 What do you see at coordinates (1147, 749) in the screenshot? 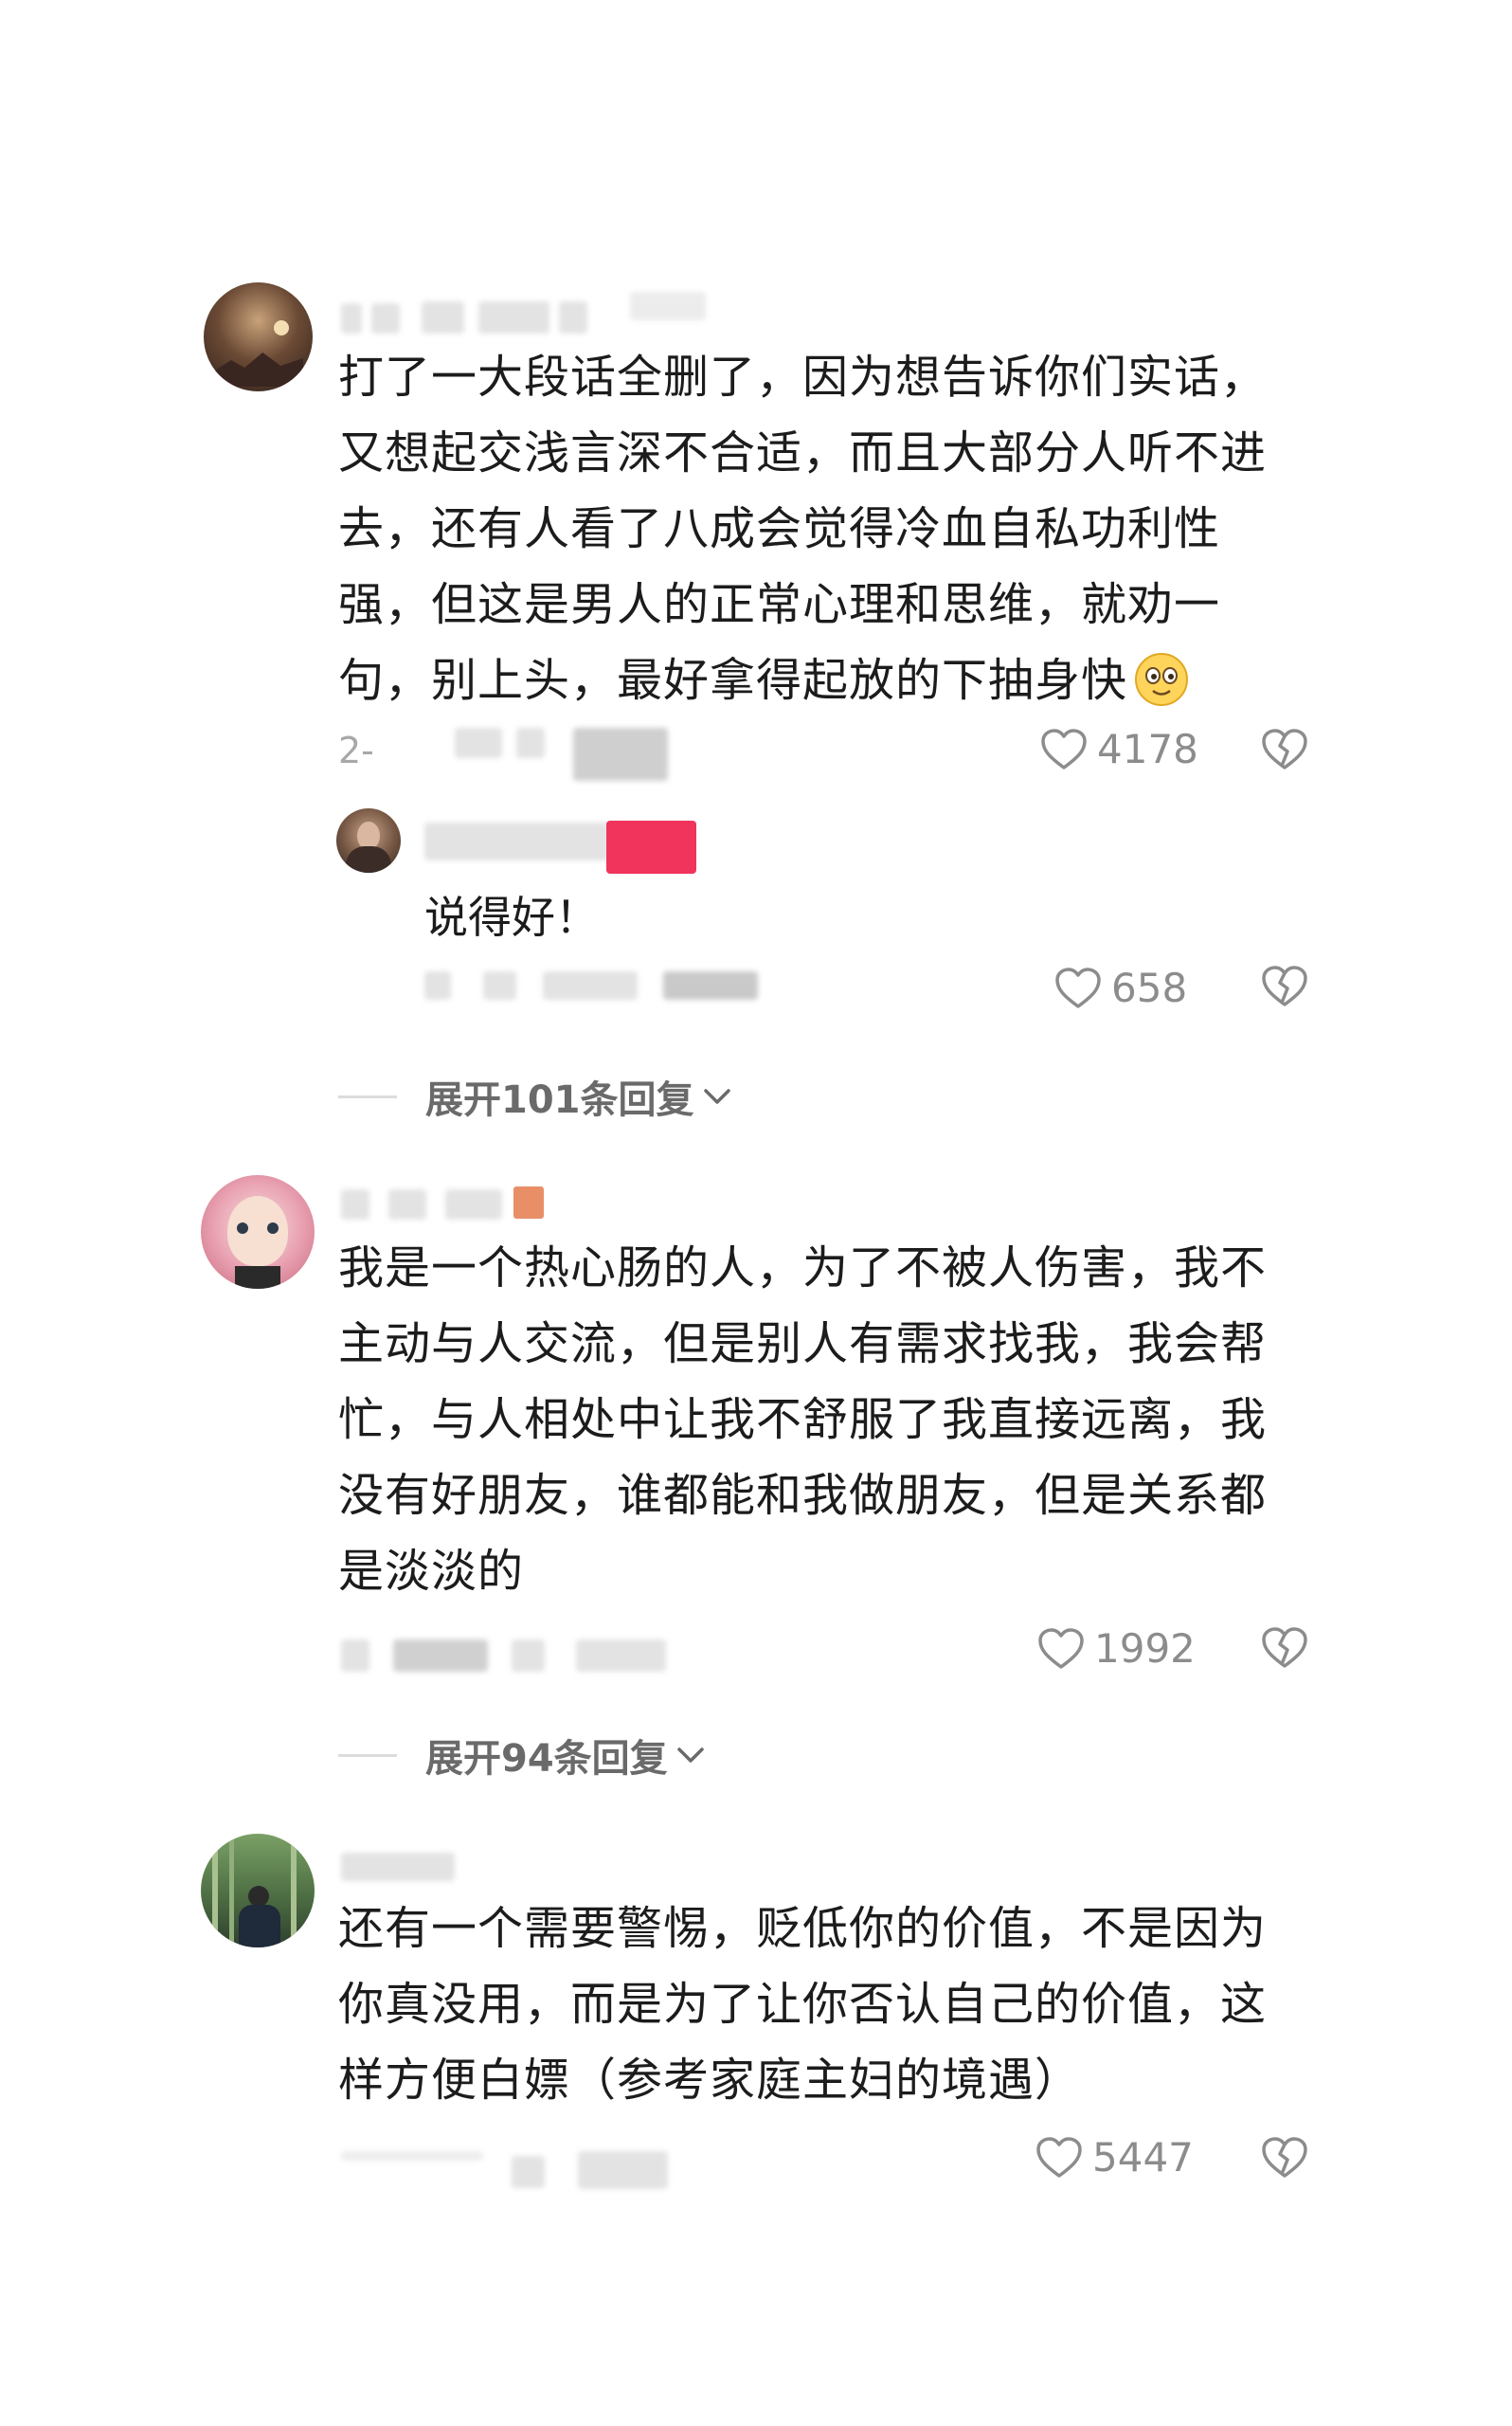
I see `like-count: 4178` at bounding box center [1147, 749].